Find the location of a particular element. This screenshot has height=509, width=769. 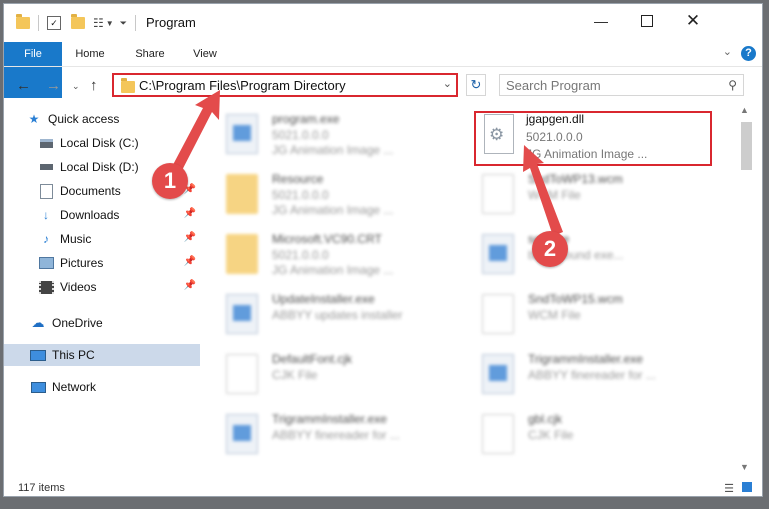

arrow-to-dll-file is located at coordinates (543, 190).